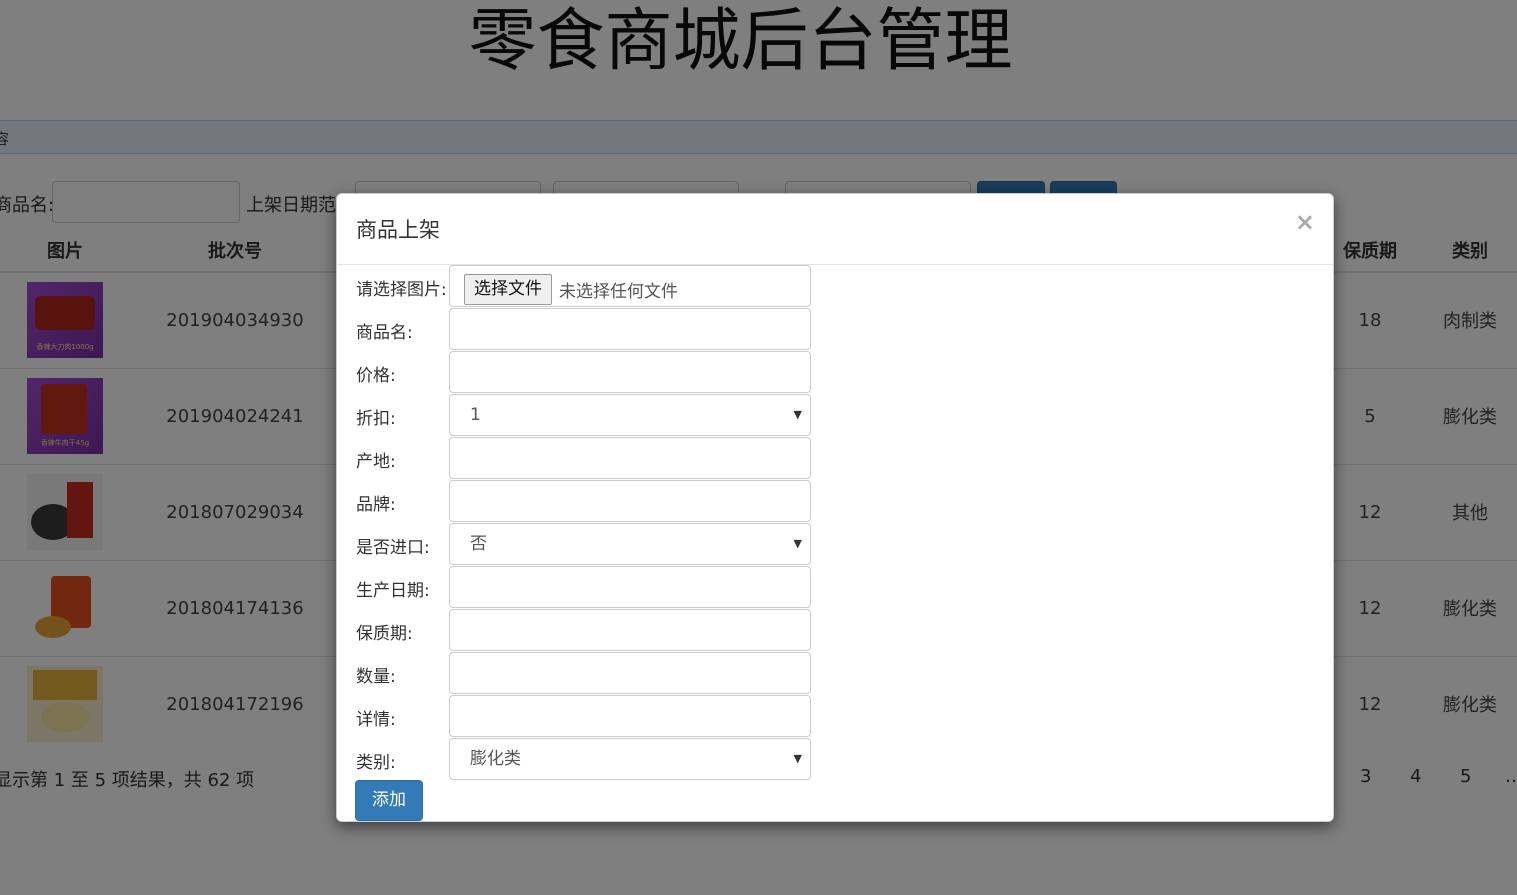  Describe the element at coordinates (393, 591) in the screenshot. I see `prod-date-label: 生产日期:` at that location.